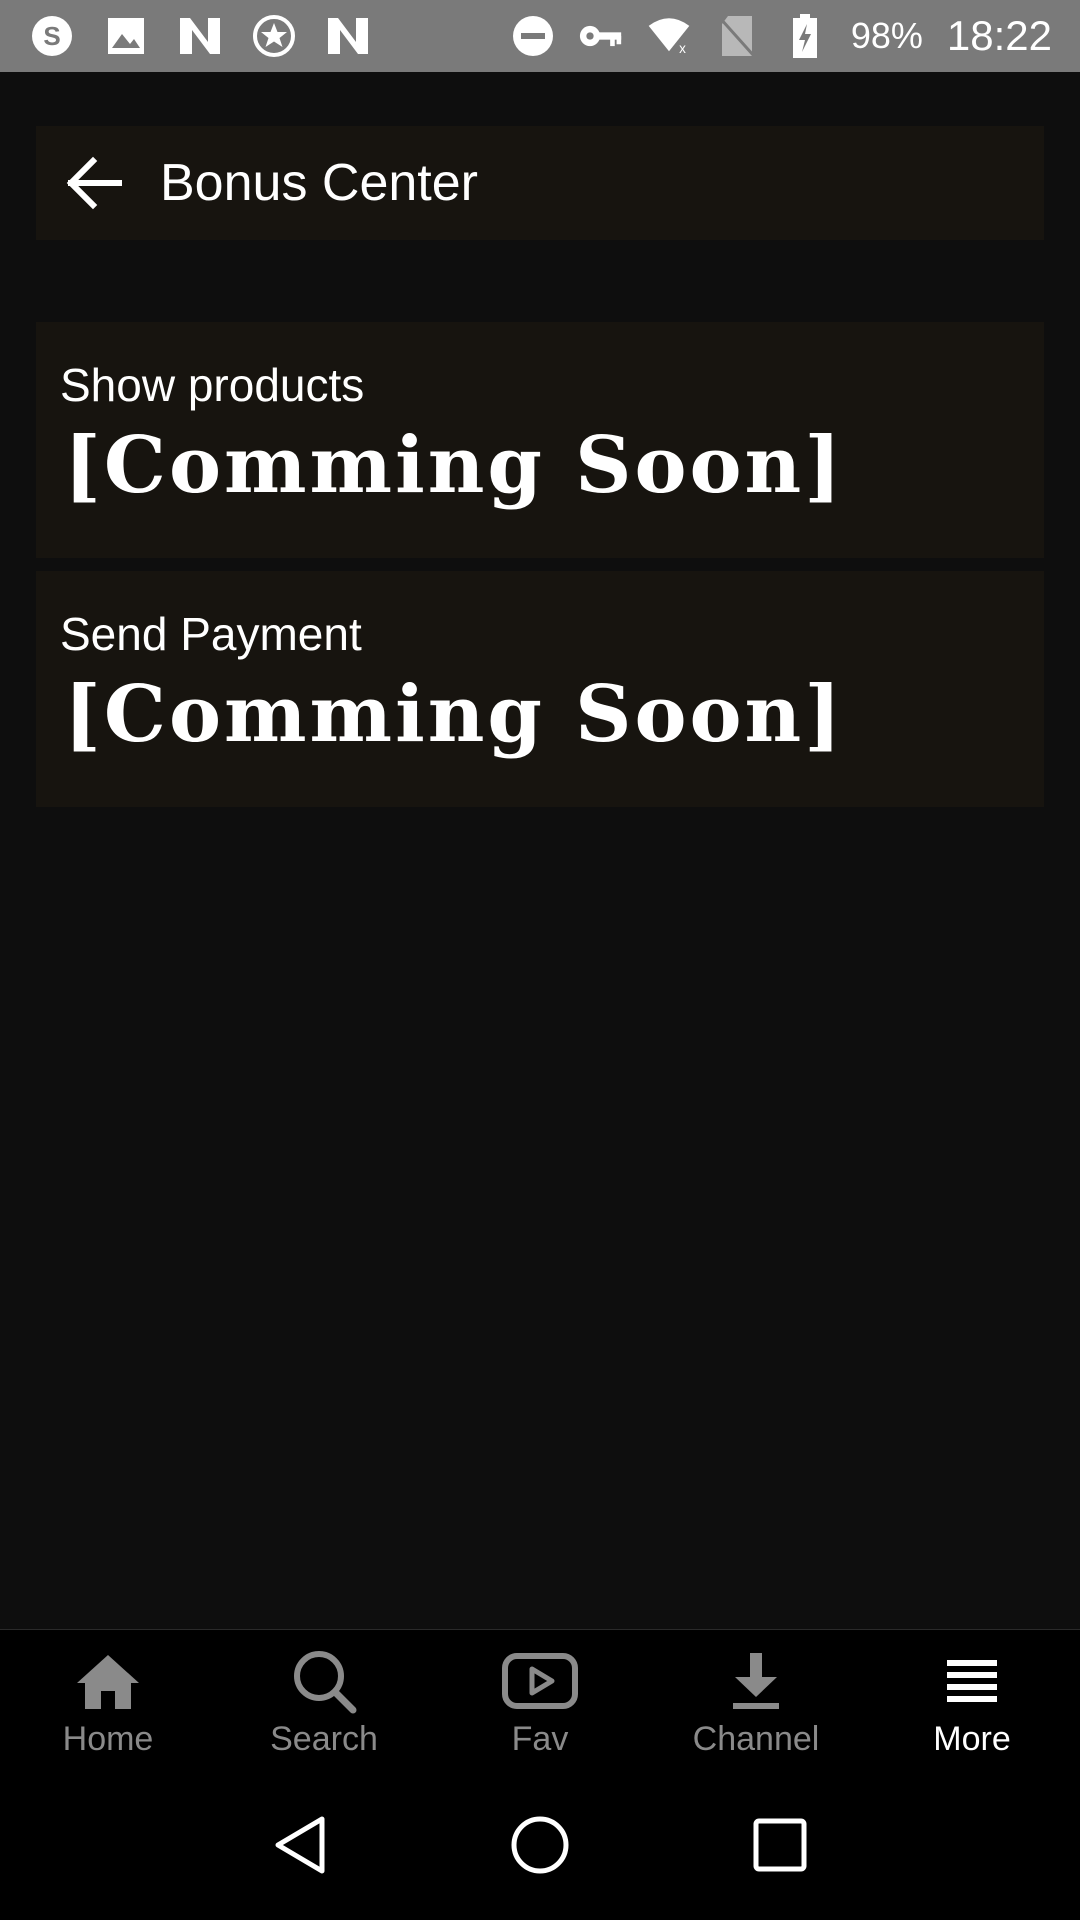  I want to click on image-icon, so click(126, 36).